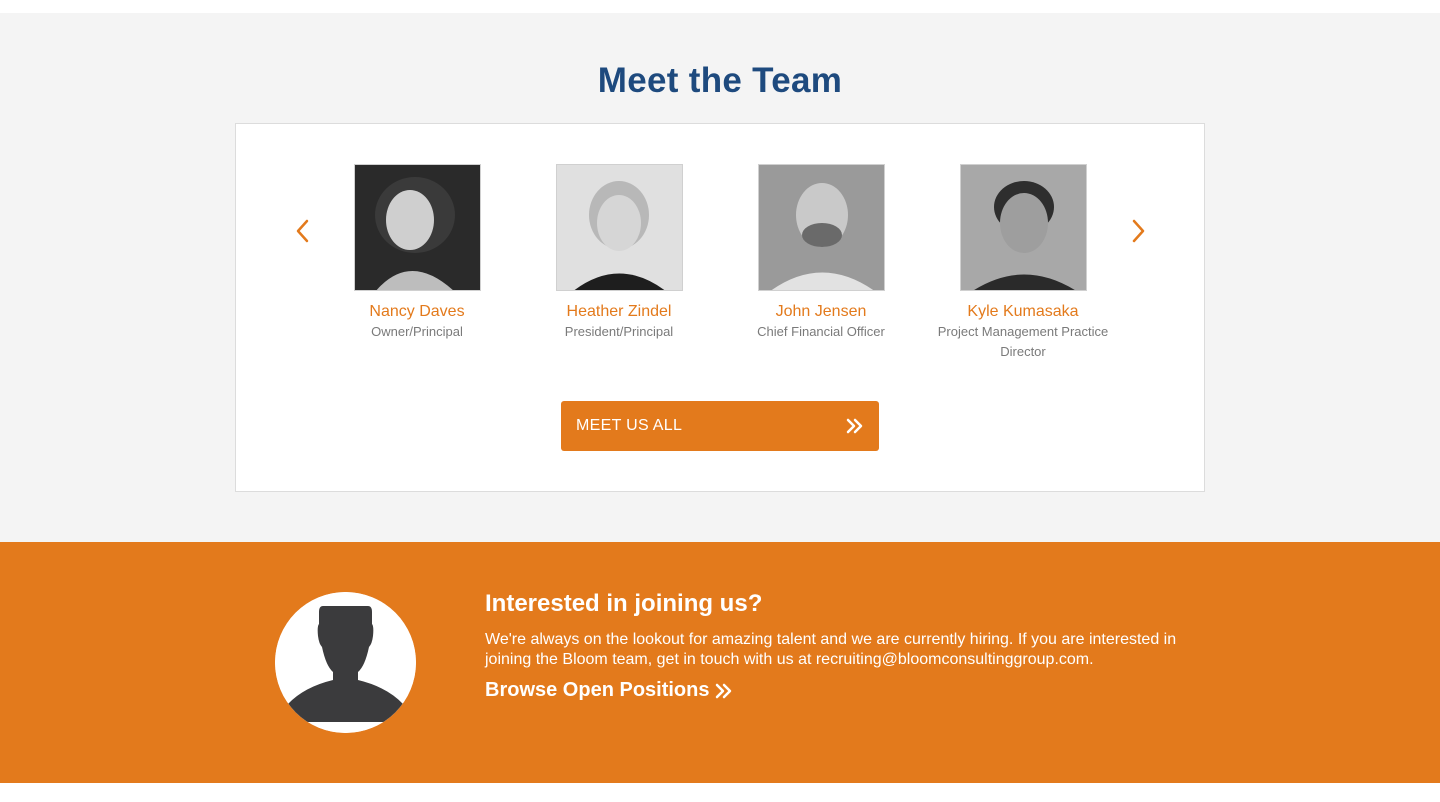 The image size is (1440, 802). What do you see at coordinates (624, 603) in the screenshot?
I see `join-title: Interested in joining us?` at bounding box center [624, 603].